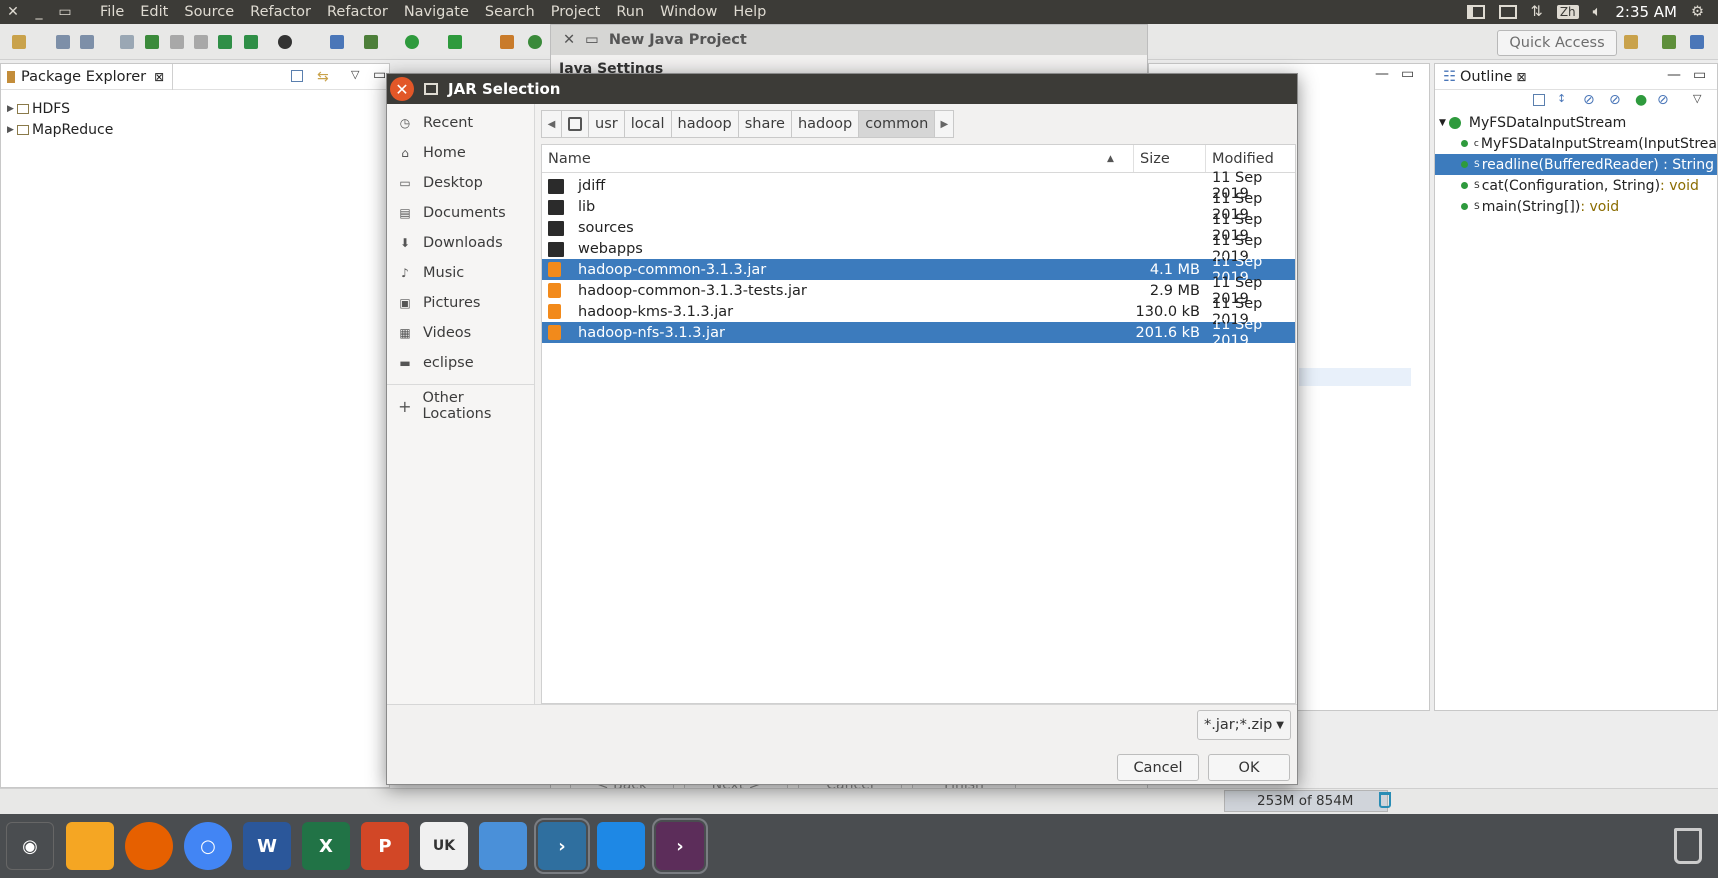 Image resolution: width=1718 pixels, height=878 pixels. What do you see at coordinates (1306, 801) in the screenshot?
I see `heap-status: 253M of 854M` at bounding box center [1306, 801].